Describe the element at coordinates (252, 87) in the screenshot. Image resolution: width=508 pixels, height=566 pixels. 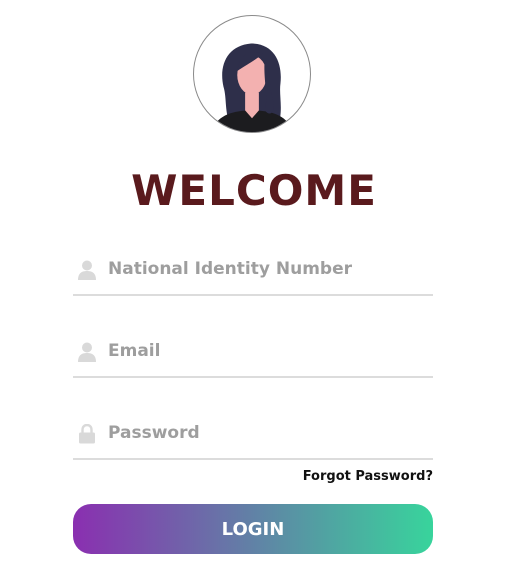
I see `user-avatar-icon` at that location.